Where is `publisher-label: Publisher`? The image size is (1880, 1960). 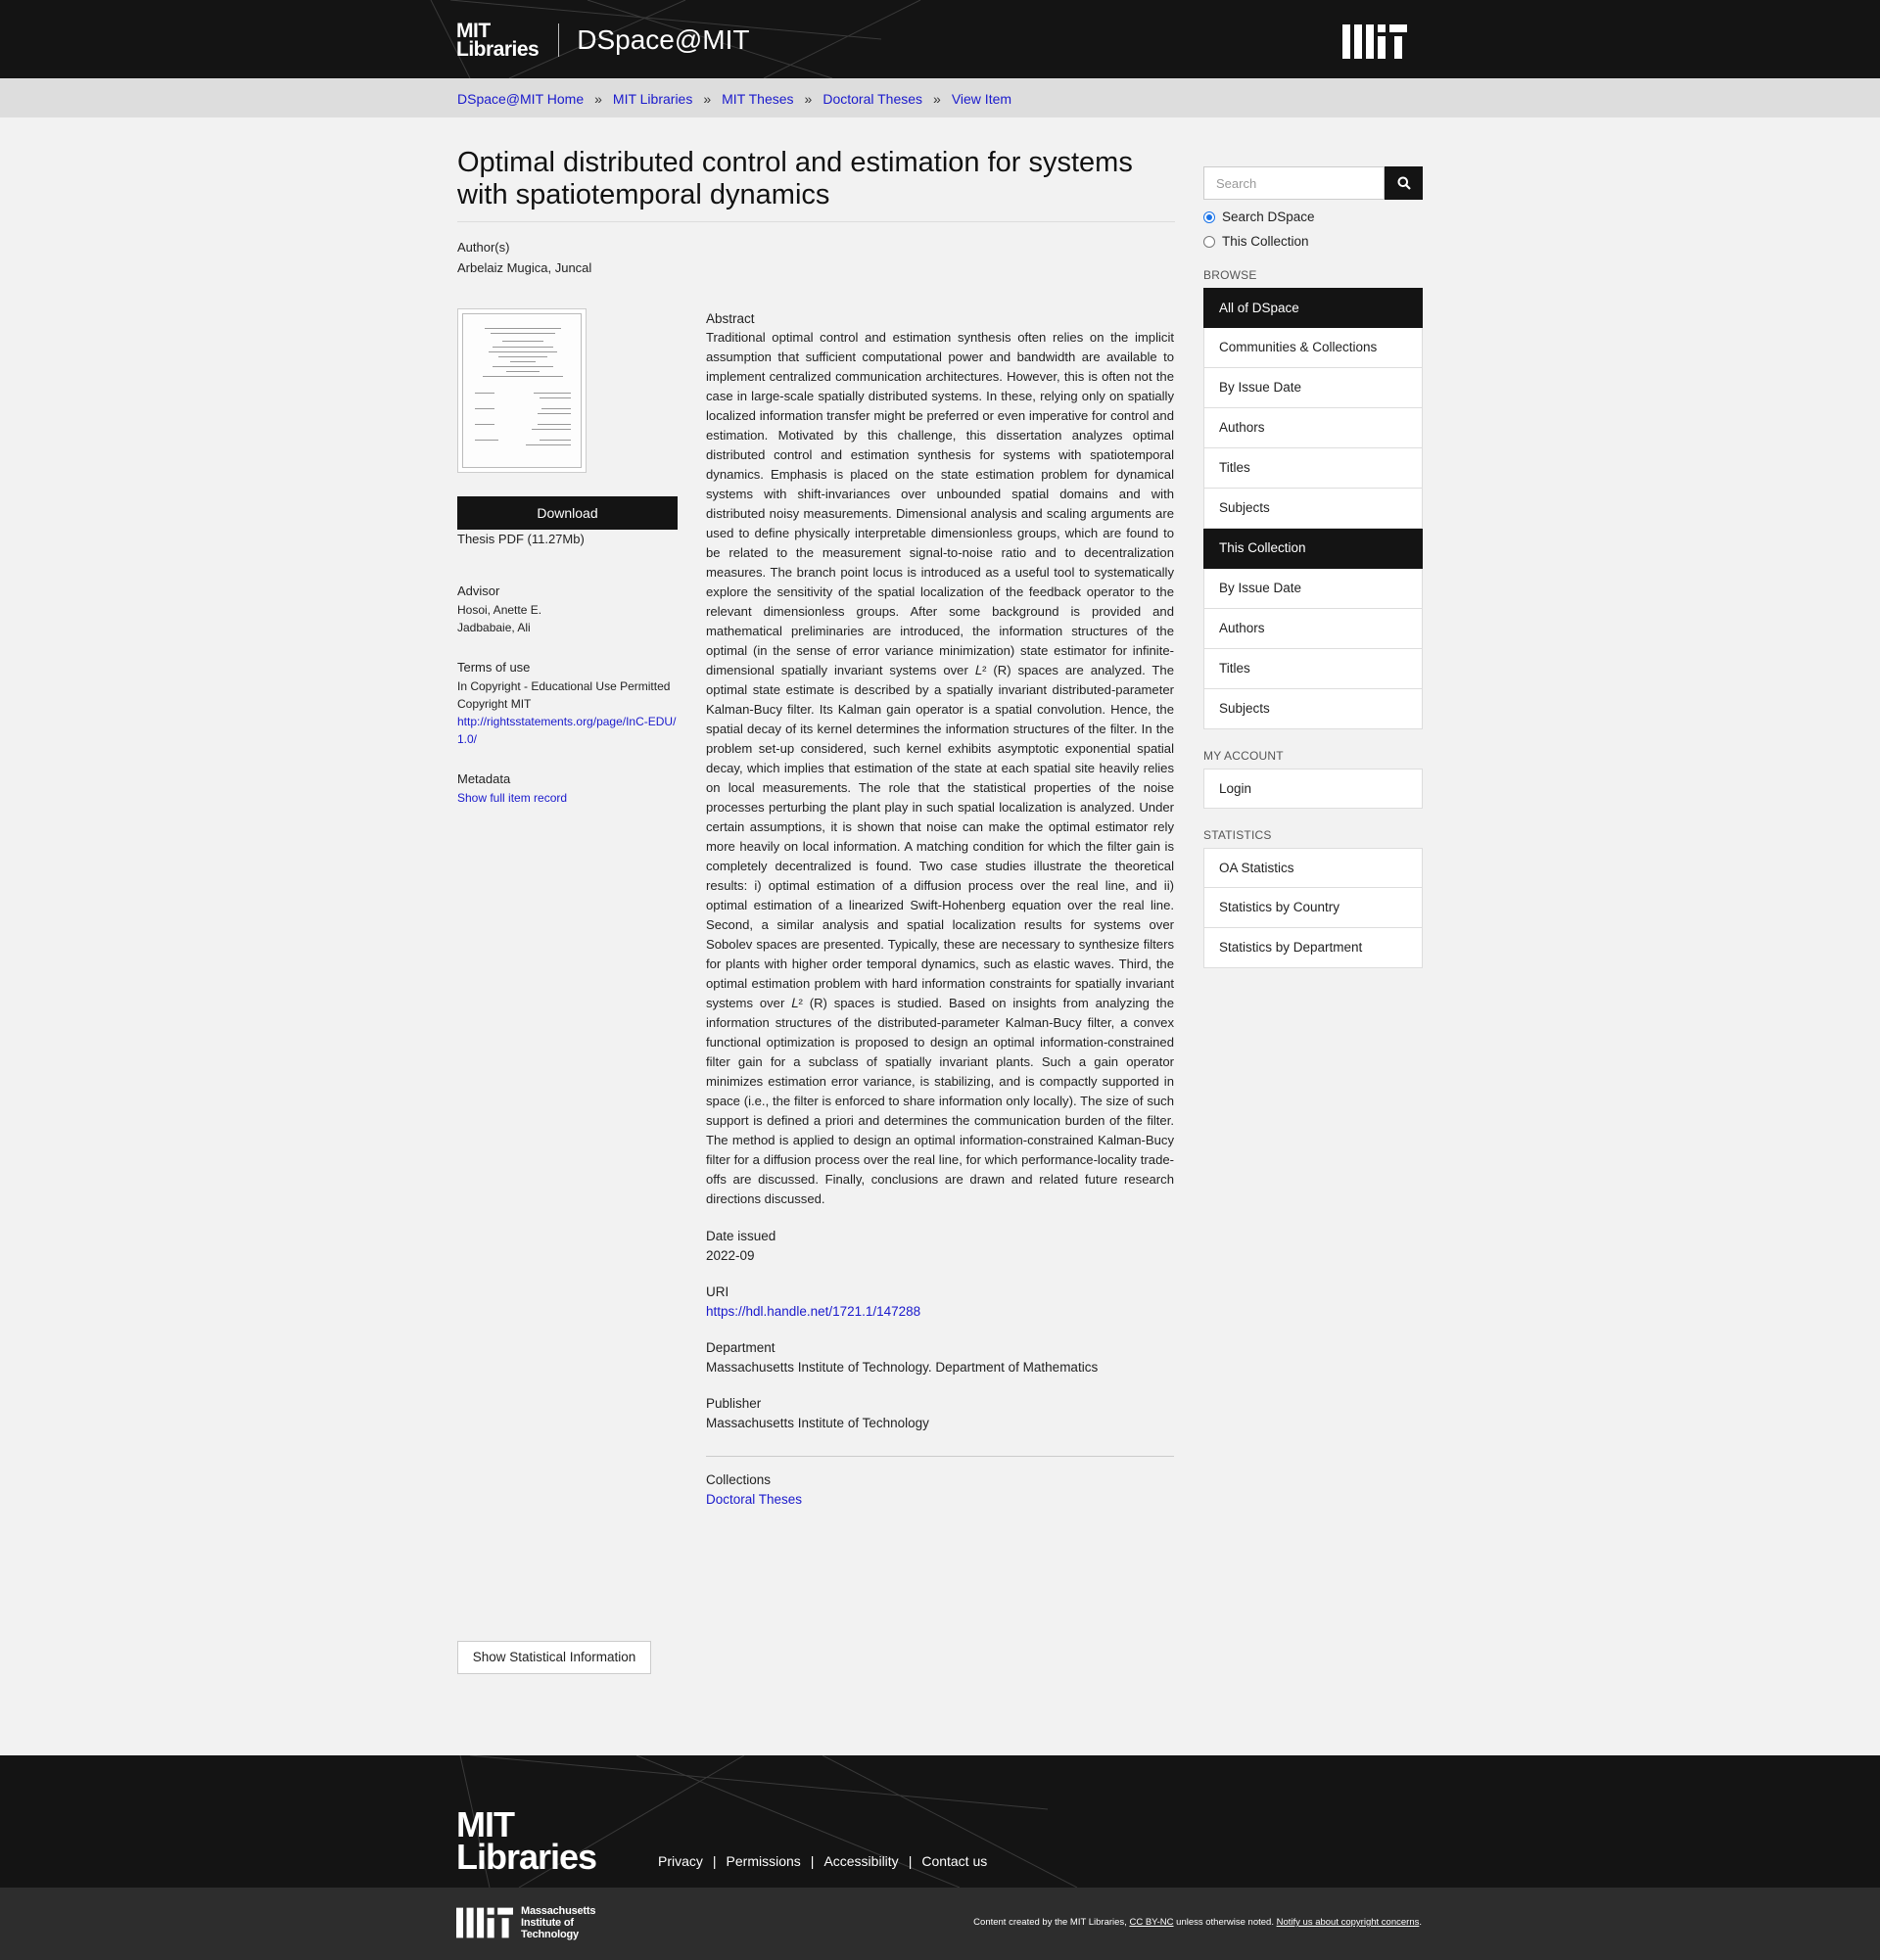 publisher-label: Publisher is located at coordinates (734, 1403).